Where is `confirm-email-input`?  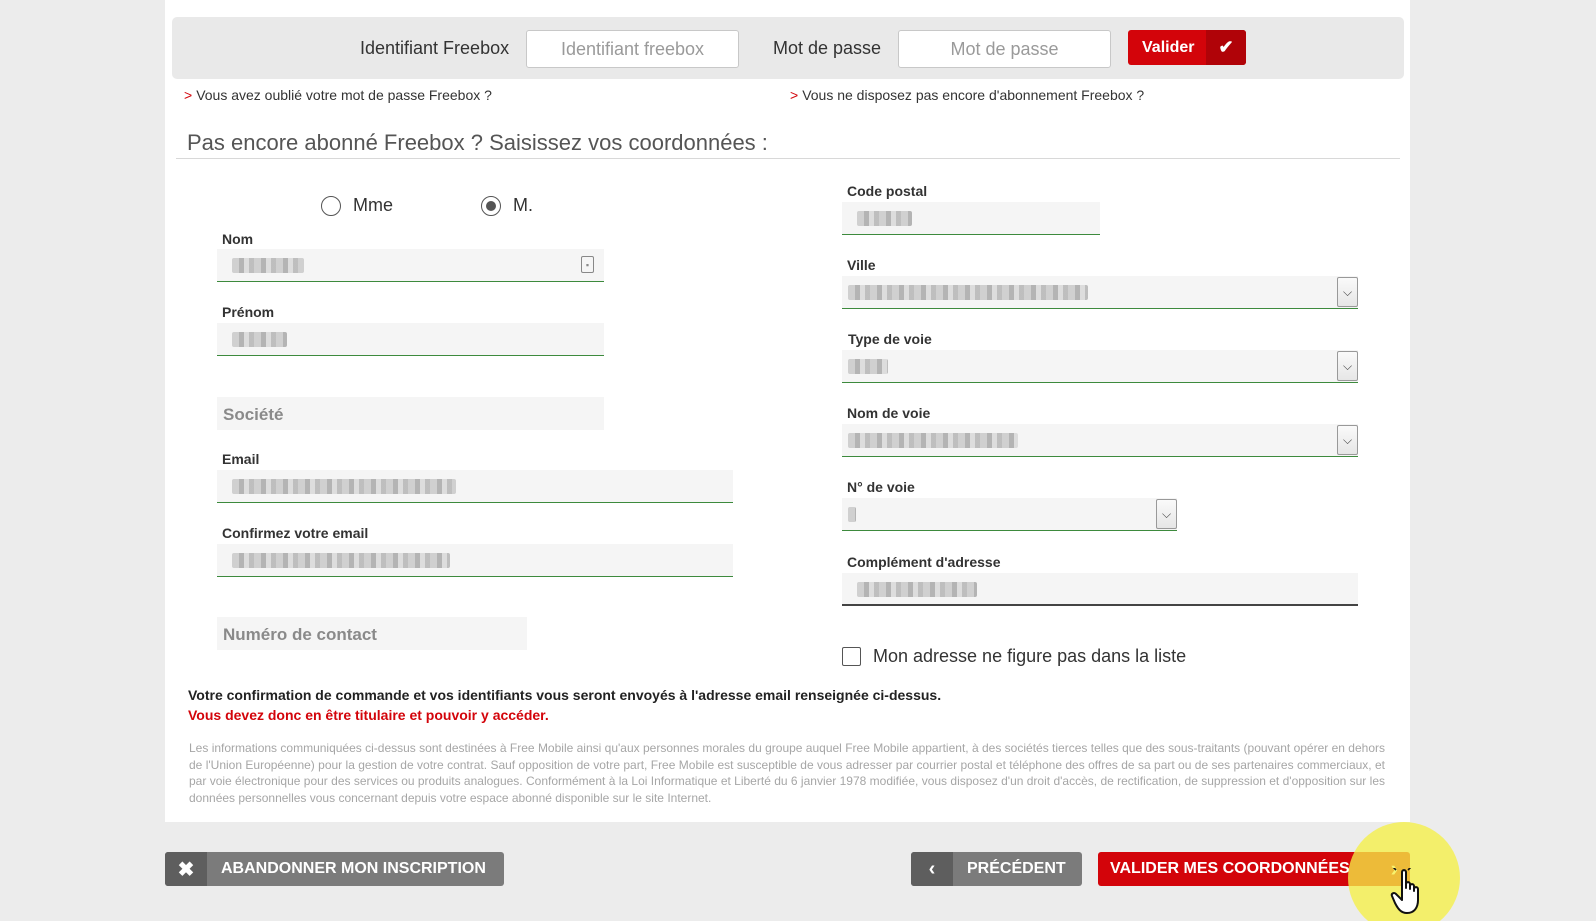 confirm-email-input is located at coordinates (475, 560).